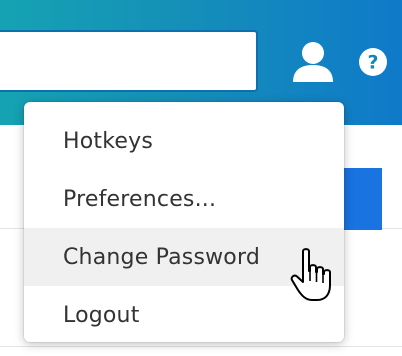 The height and width of the screenshot is (356, 402). Describe the element at coordinates (129, 61) in the screenshot. I see `search-input` at that location.